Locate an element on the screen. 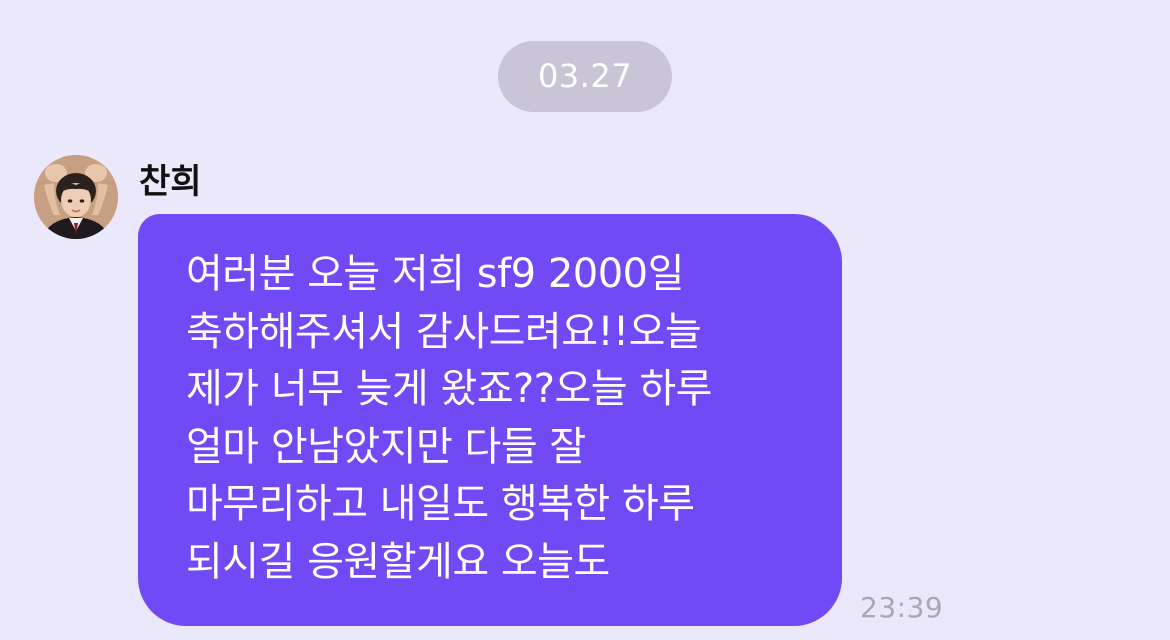 Image resolution: width=1170 pixels, height=640 pixels. avatar-photo-icon is located at coordinates (76, 197).